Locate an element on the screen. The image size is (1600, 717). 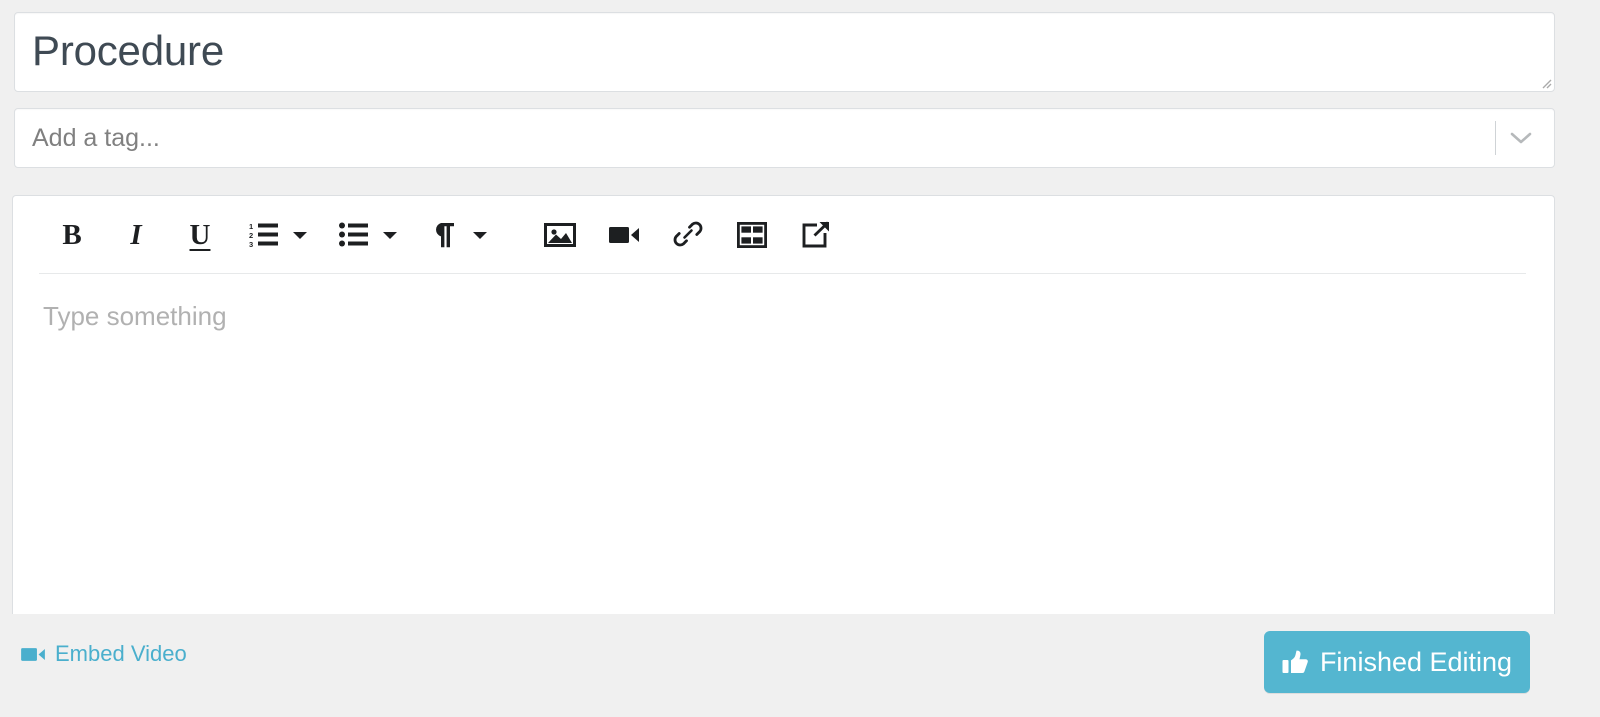
tag-dropdown-toggle is located at coordinates (1521, 138).